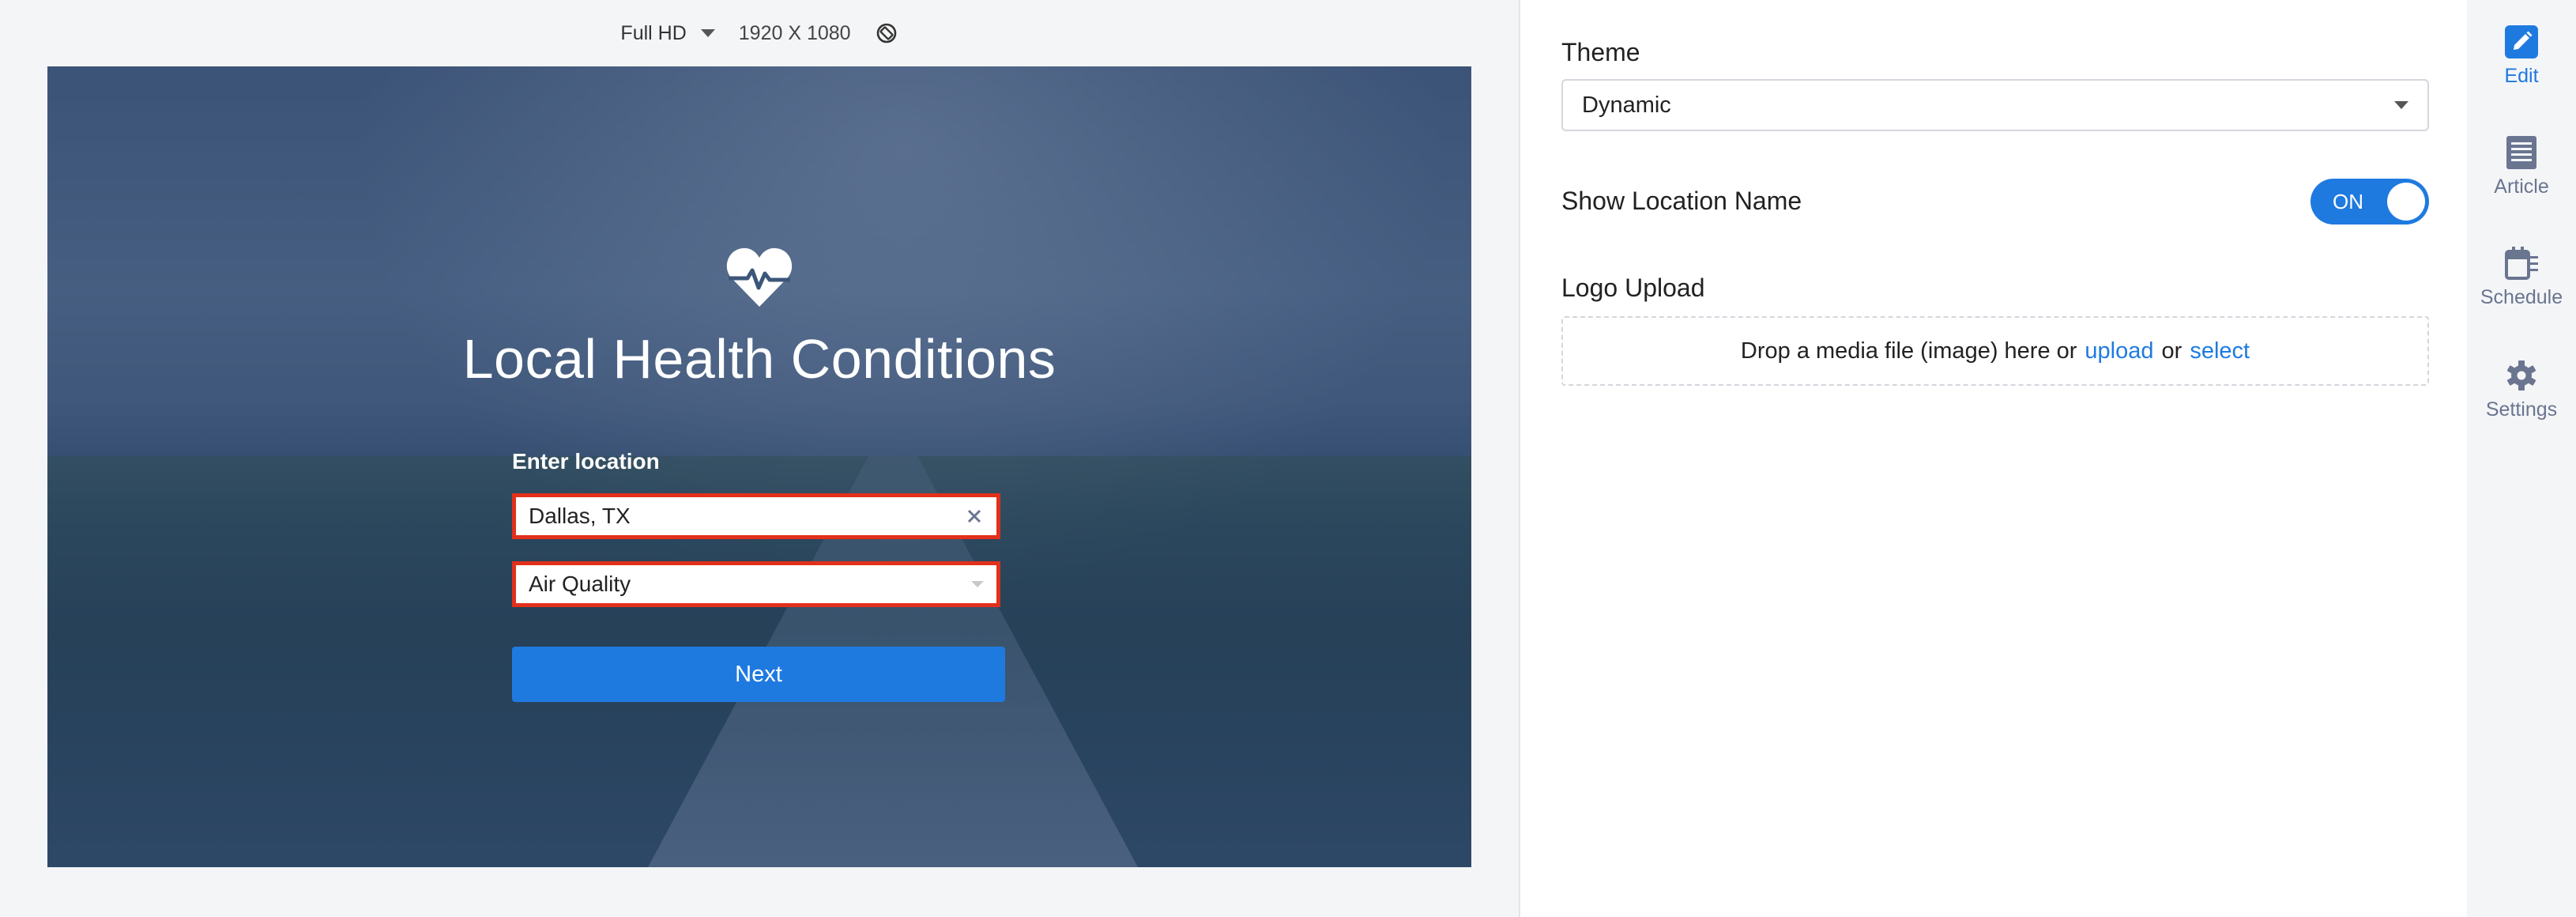 The width and height of the screenshot is (2576, 917). I want to click on rotate-orientation-icon, so click(886, 33).